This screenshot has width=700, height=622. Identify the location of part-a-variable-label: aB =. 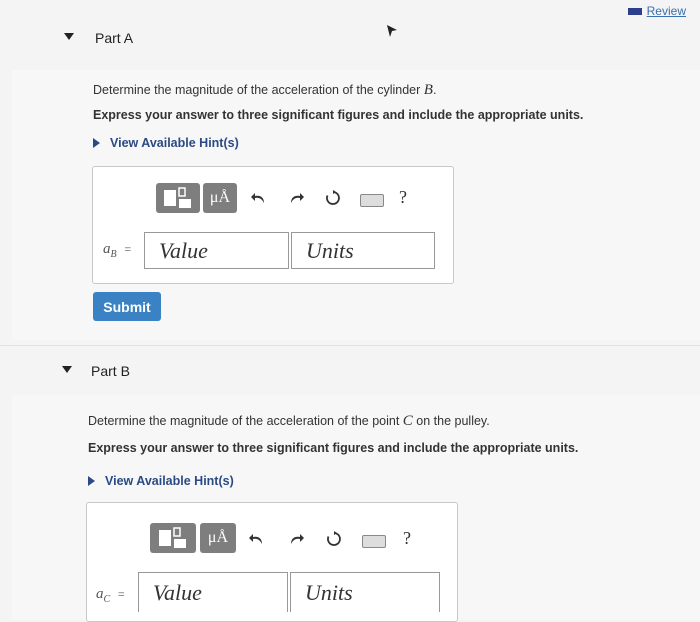
(117, 250).